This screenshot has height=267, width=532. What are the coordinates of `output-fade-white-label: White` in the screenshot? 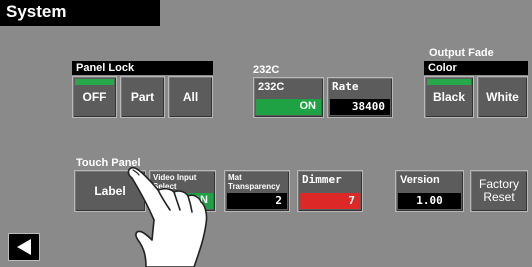 It's located at (502, 96).